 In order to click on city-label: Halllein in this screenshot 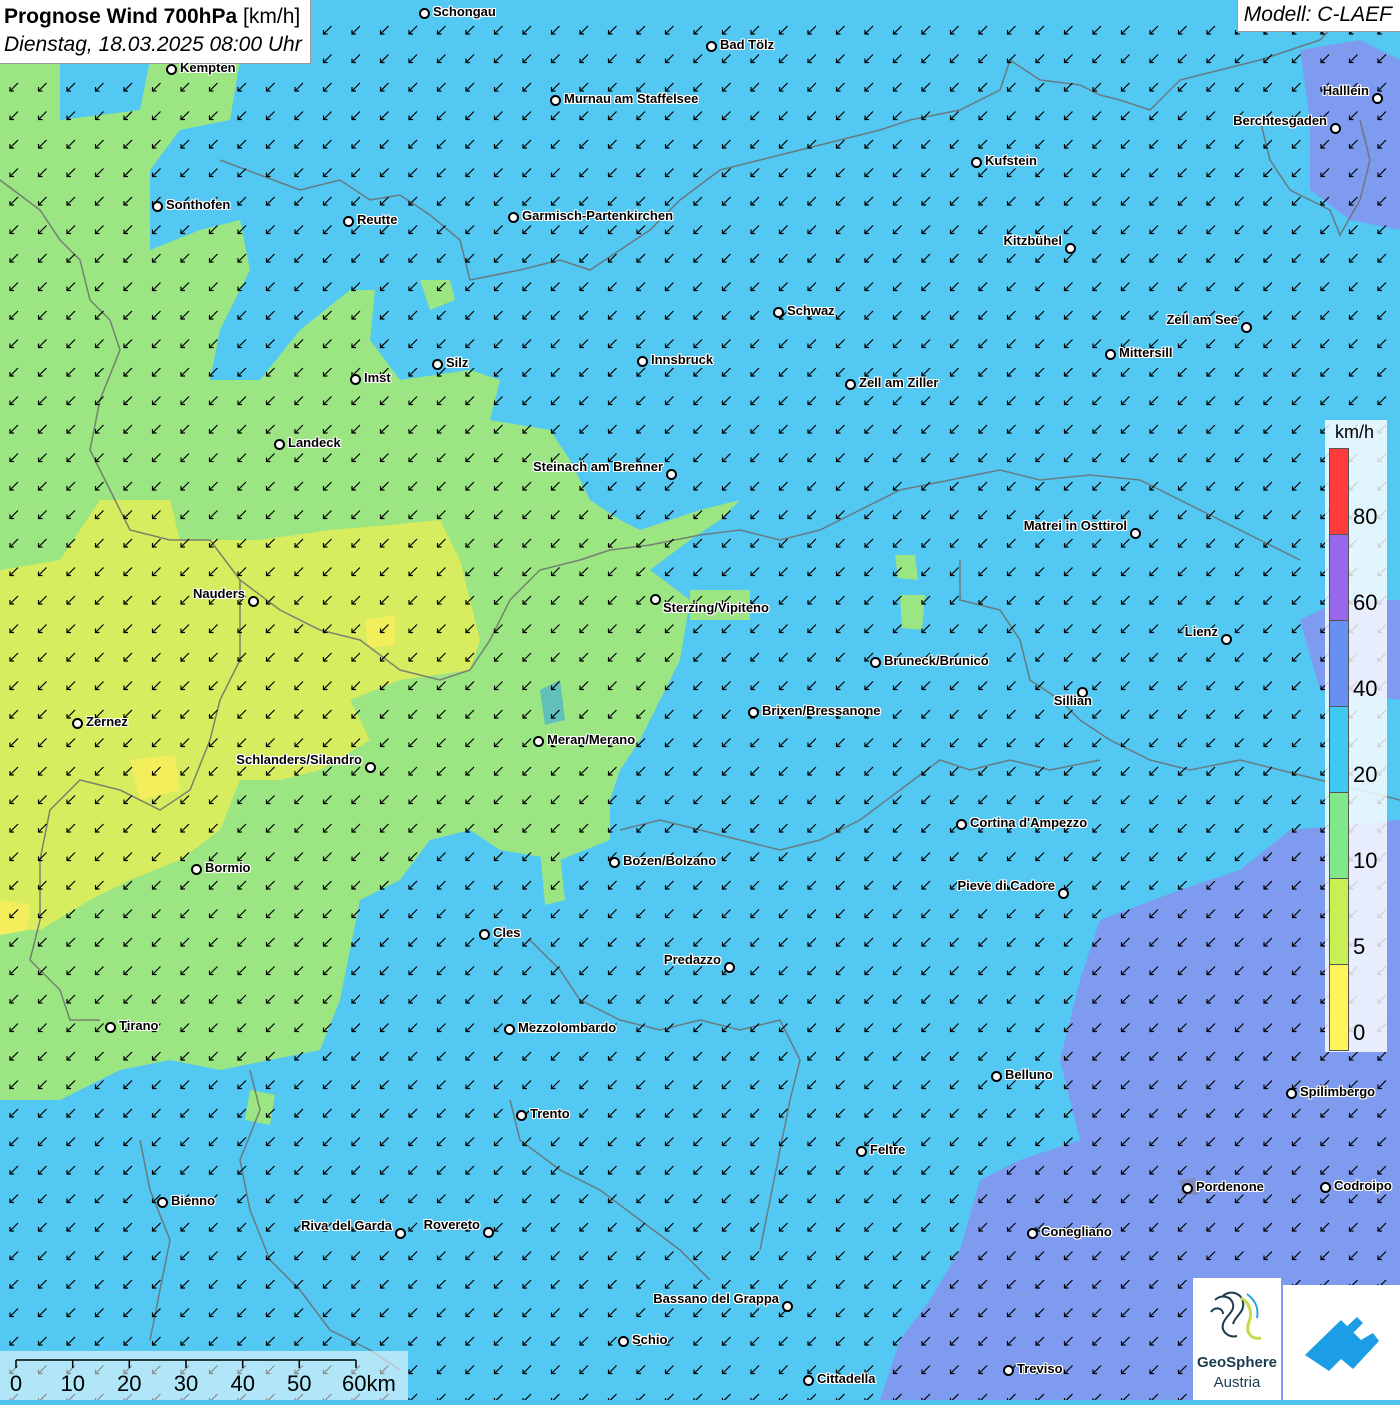, I will do `click(1345, 90)`.